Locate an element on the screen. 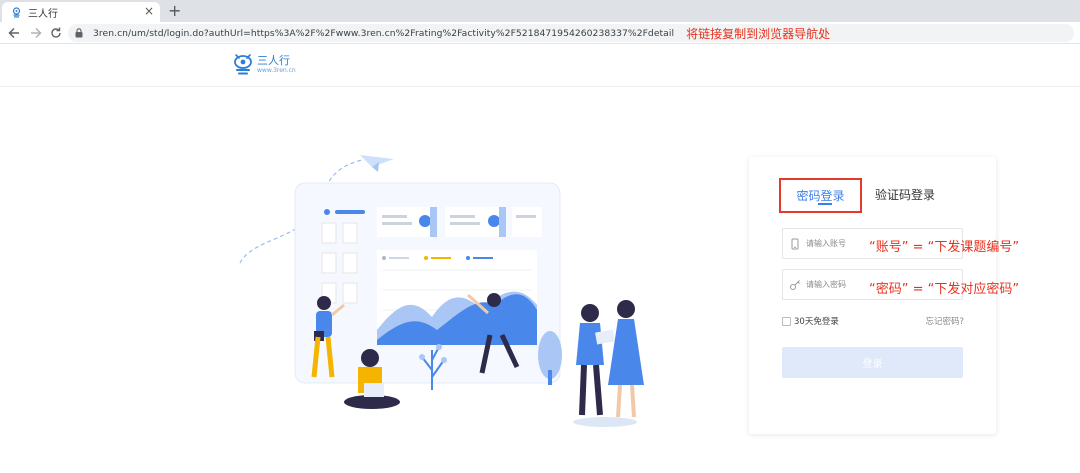 This screenshot has width=1080, height=473. active-tab-indicator is located at coordinates (825, 204).